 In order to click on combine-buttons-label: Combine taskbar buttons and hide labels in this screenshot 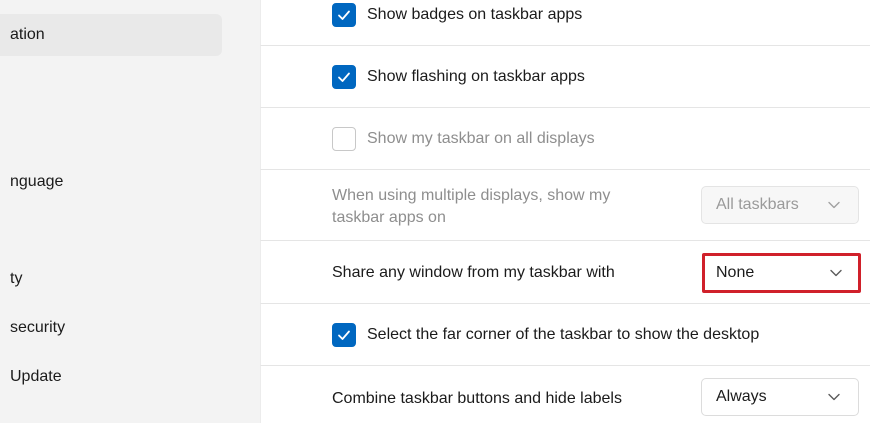, I will do `click(477, 398)`.